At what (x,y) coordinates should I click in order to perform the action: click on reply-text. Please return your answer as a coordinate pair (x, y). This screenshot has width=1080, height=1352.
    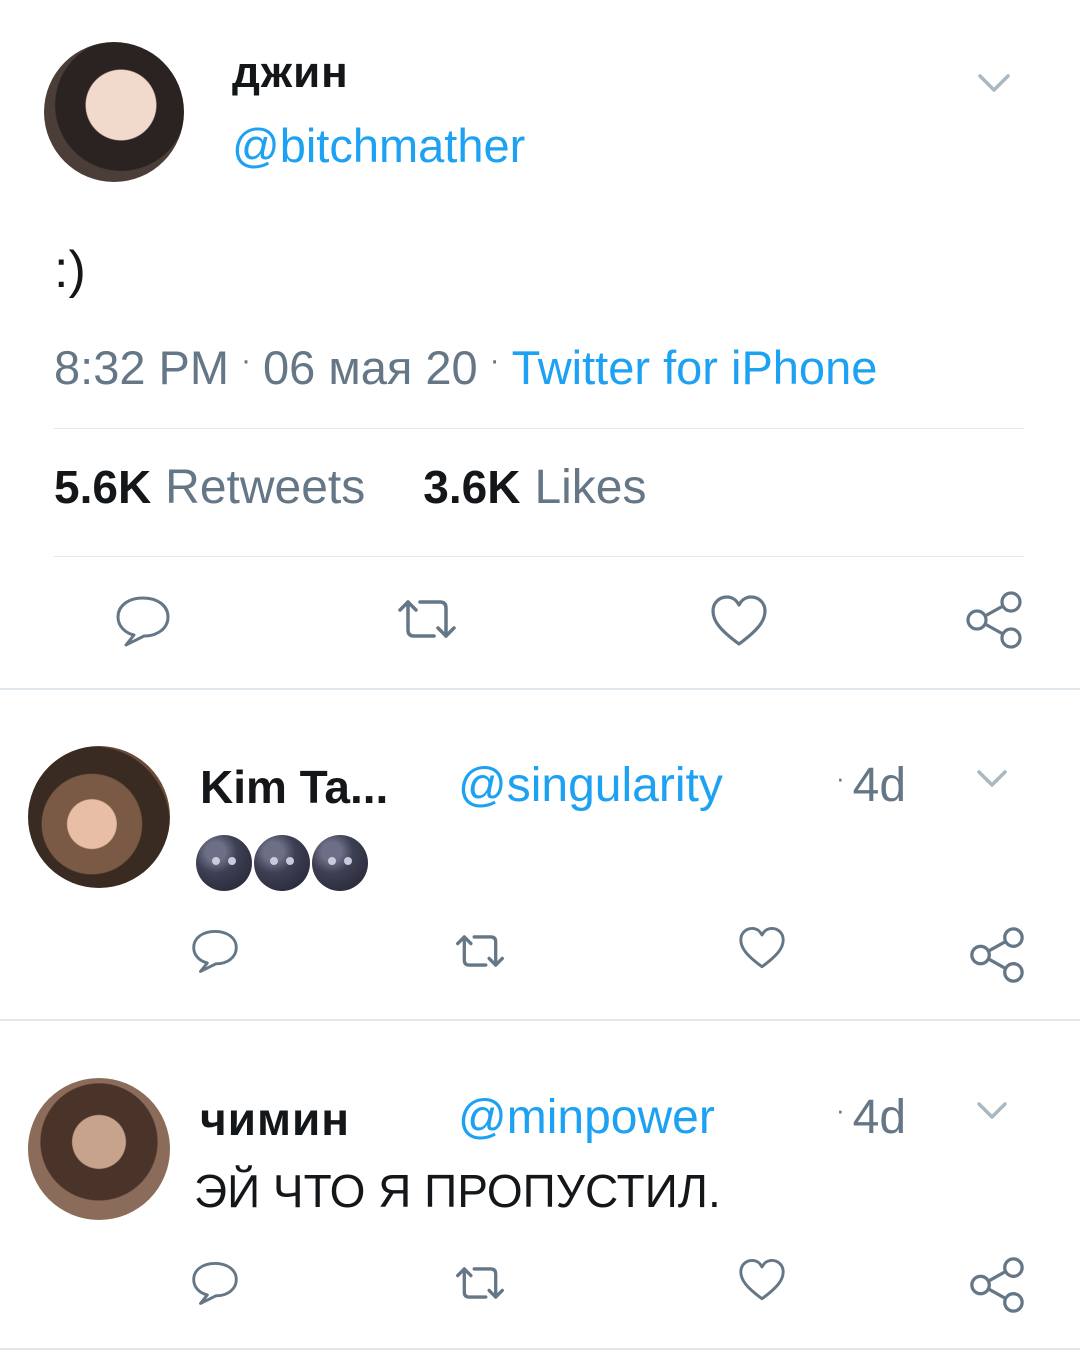
    Looking at the image, I should click on (283, 861).